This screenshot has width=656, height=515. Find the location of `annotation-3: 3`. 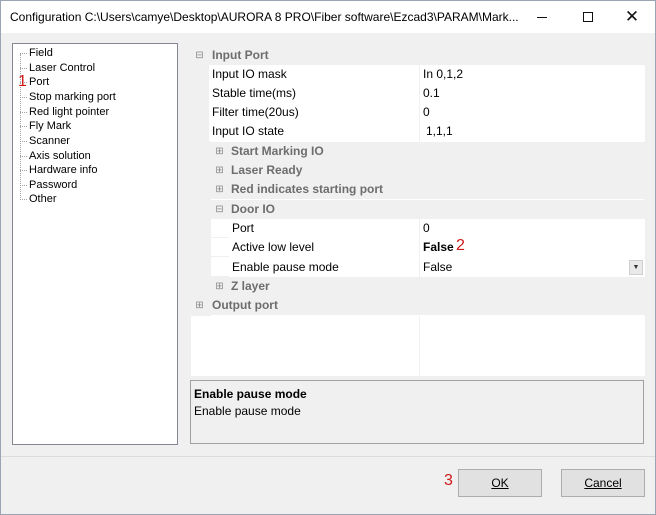

annotation-3: 3 is located at coordinates (448, 480).